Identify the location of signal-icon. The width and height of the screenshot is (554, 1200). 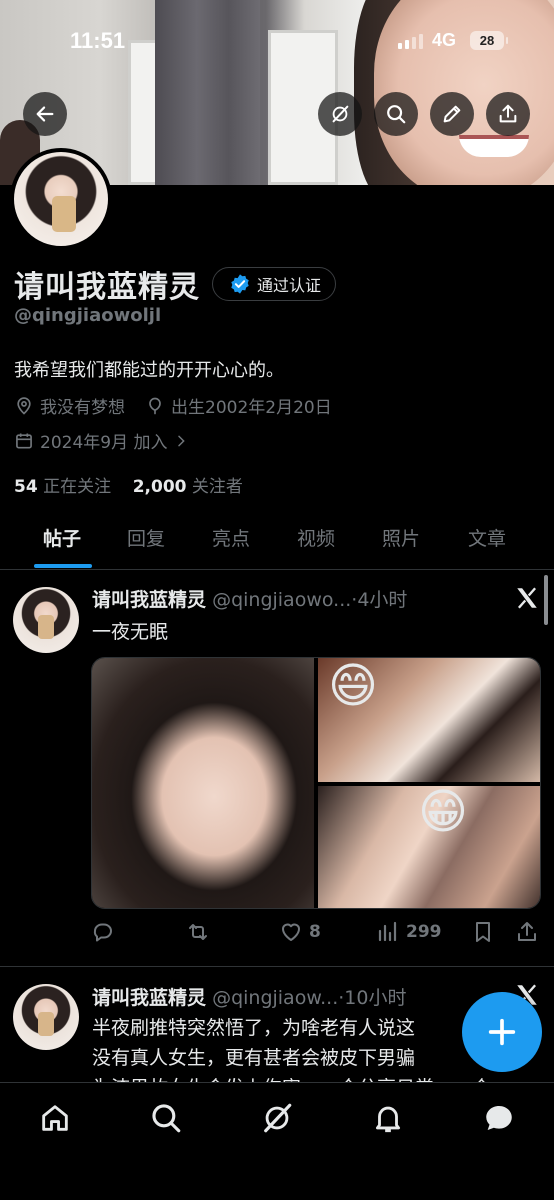
(410, 41).